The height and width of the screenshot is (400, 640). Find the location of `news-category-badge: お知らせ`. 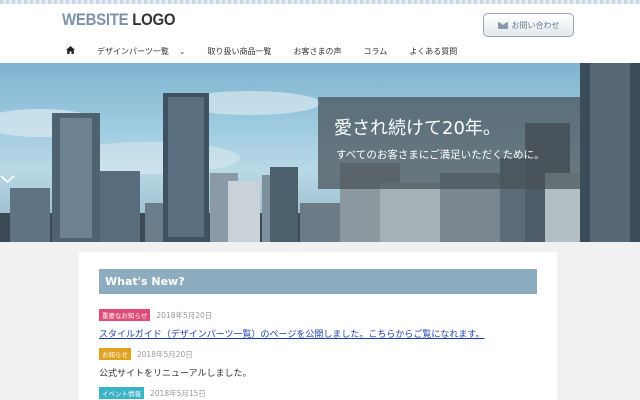

news-category-badge: お知らせ is located at coordinates (115, 354).